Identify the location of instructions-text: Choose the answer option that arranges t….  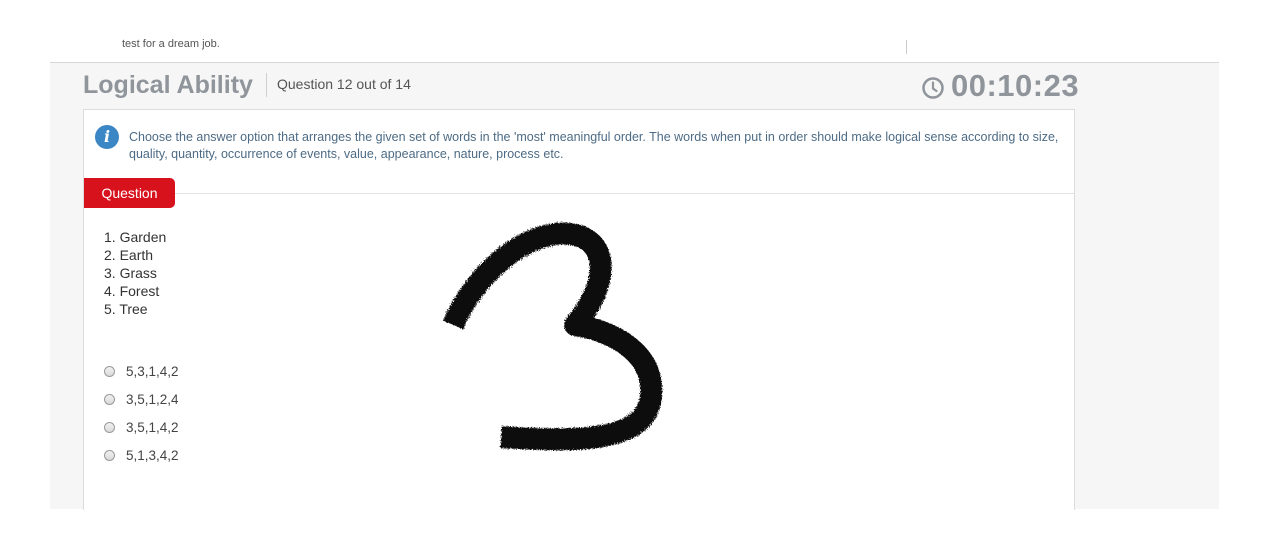
(594, 145).